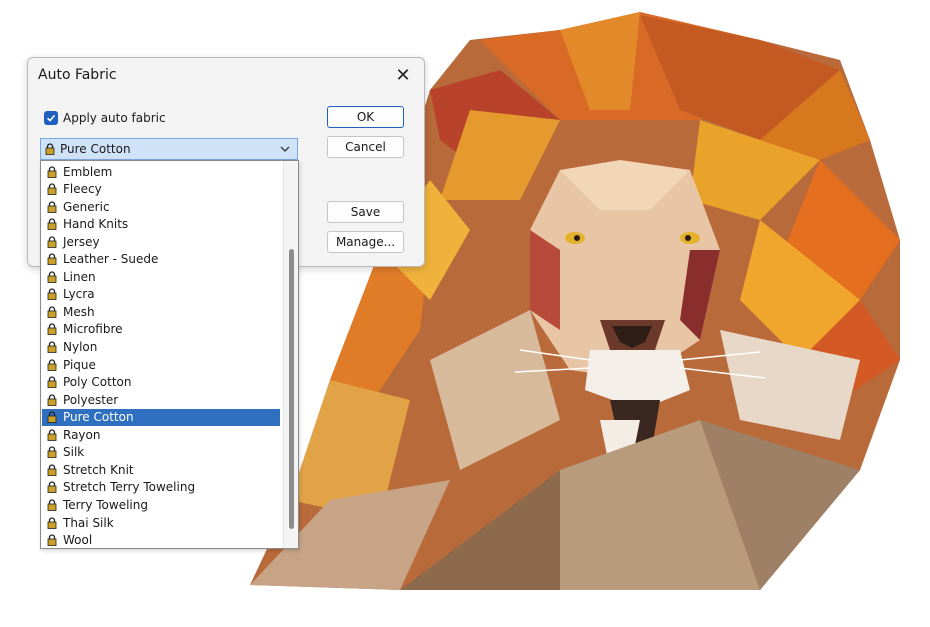 The image size is (930, 627). What do you see at coordinates (365, 117) in the screenshot?
I see `ok-button: OK` at bounding box center [365, 117].